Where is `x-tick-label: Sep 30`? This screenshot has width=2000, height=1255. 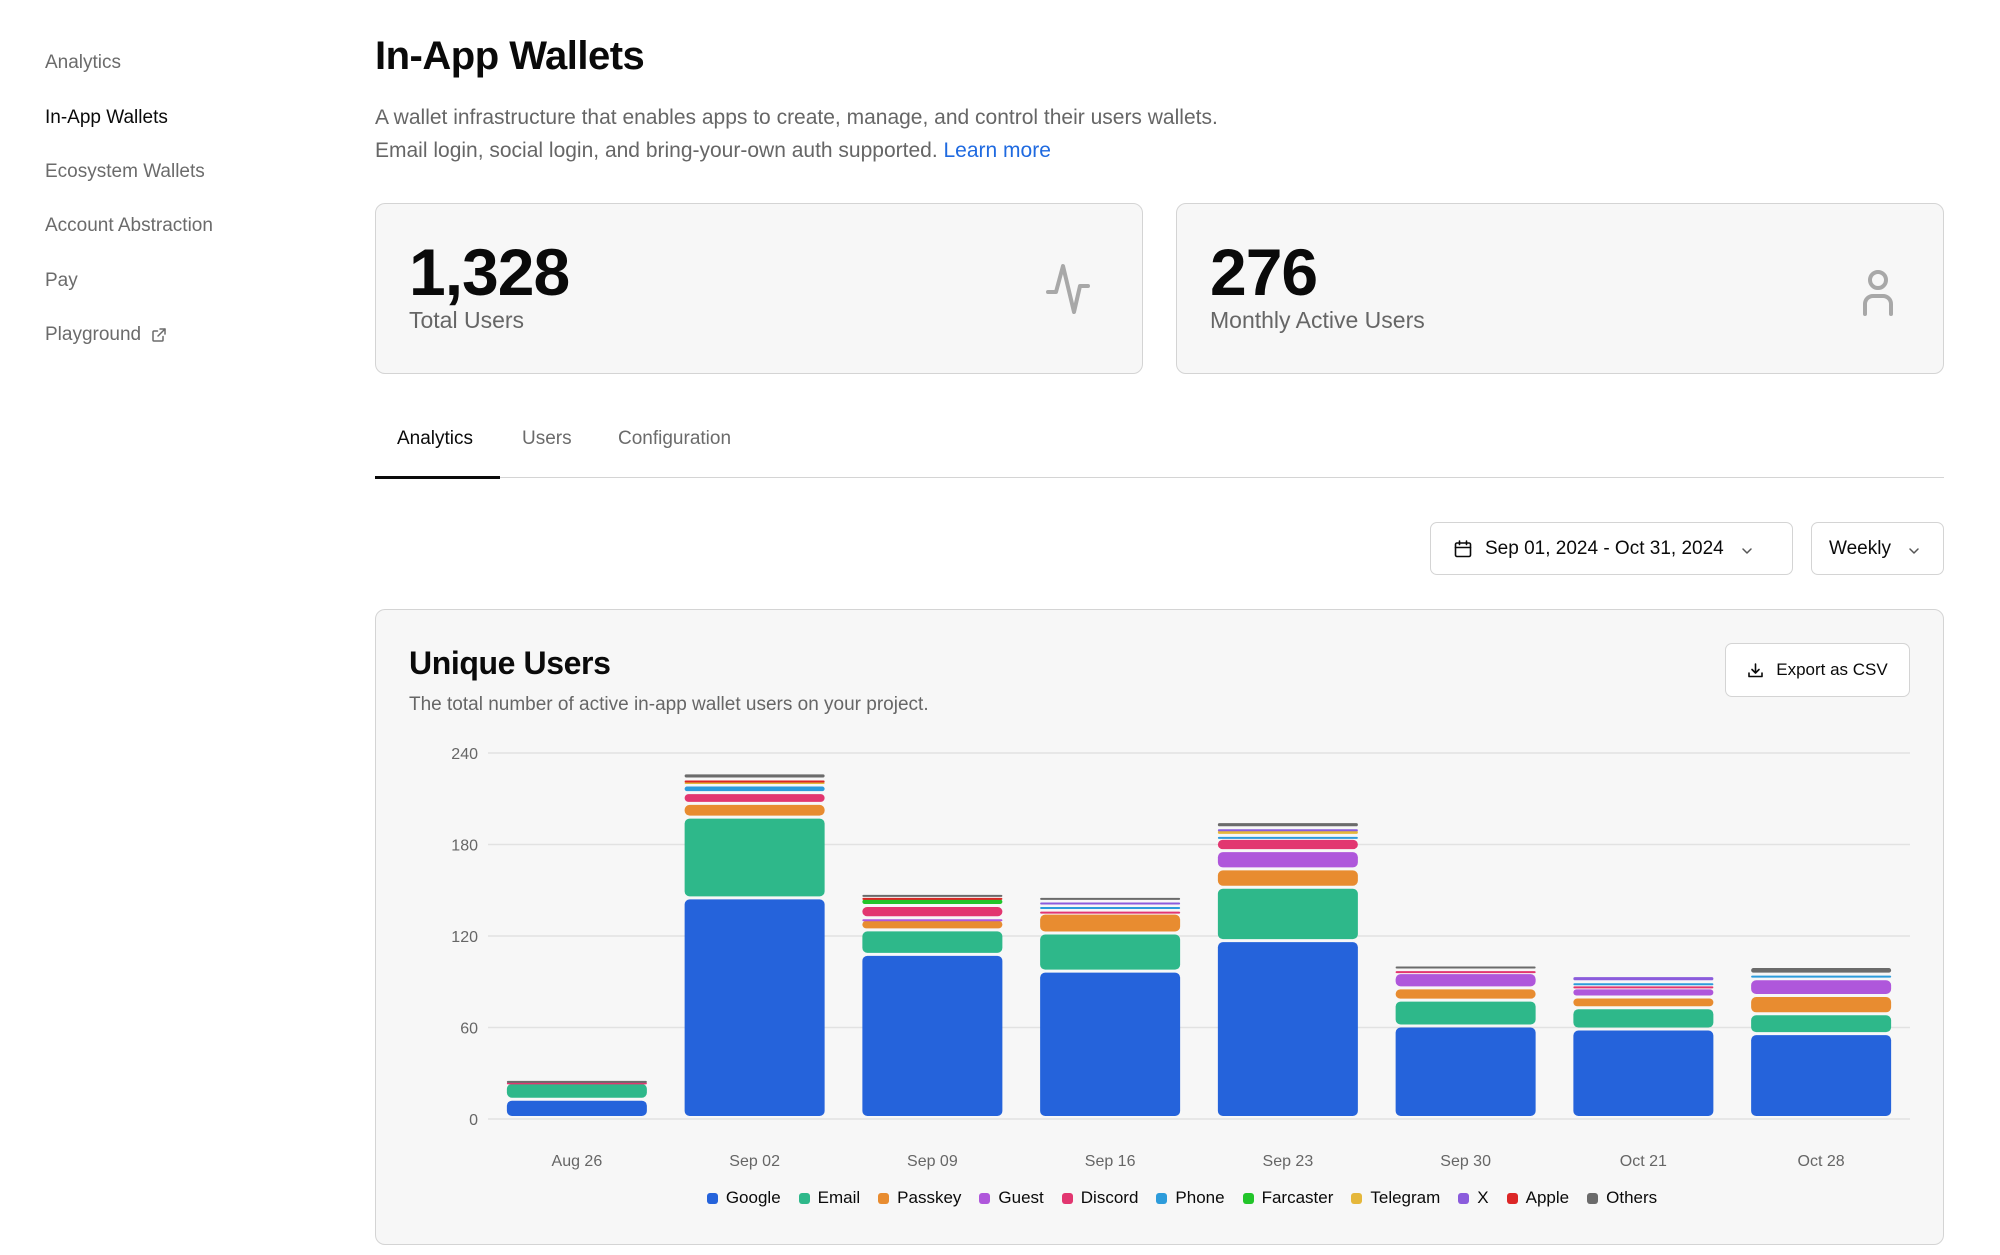 x-tick-label: Sep 30 is located at coordinates (1465, 1161).